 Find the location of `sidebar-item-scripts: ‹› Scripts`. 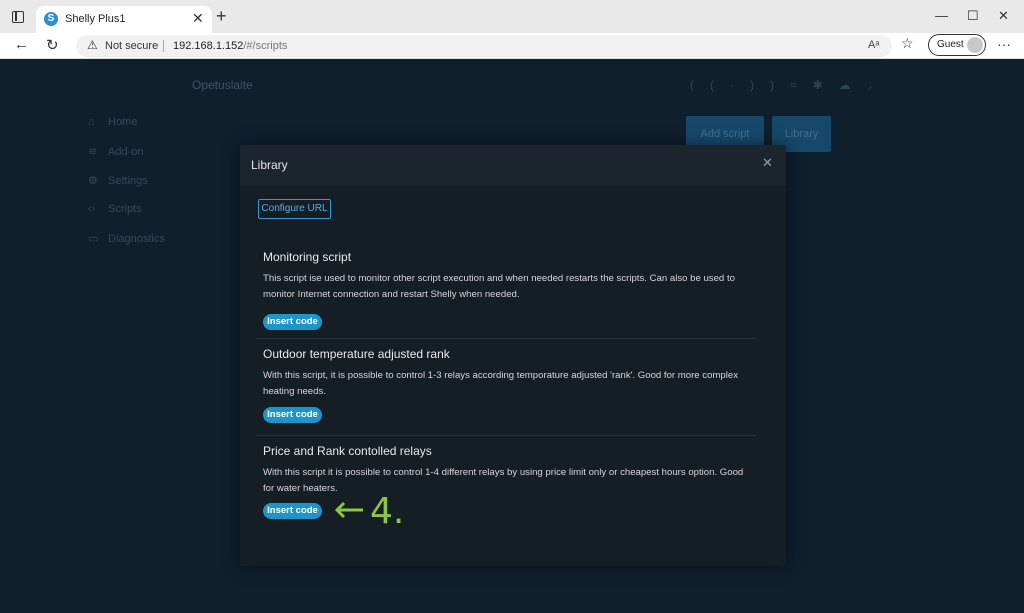

sidebar-item-scripts: ‹› Scripts is located at coordinates (115, 209).